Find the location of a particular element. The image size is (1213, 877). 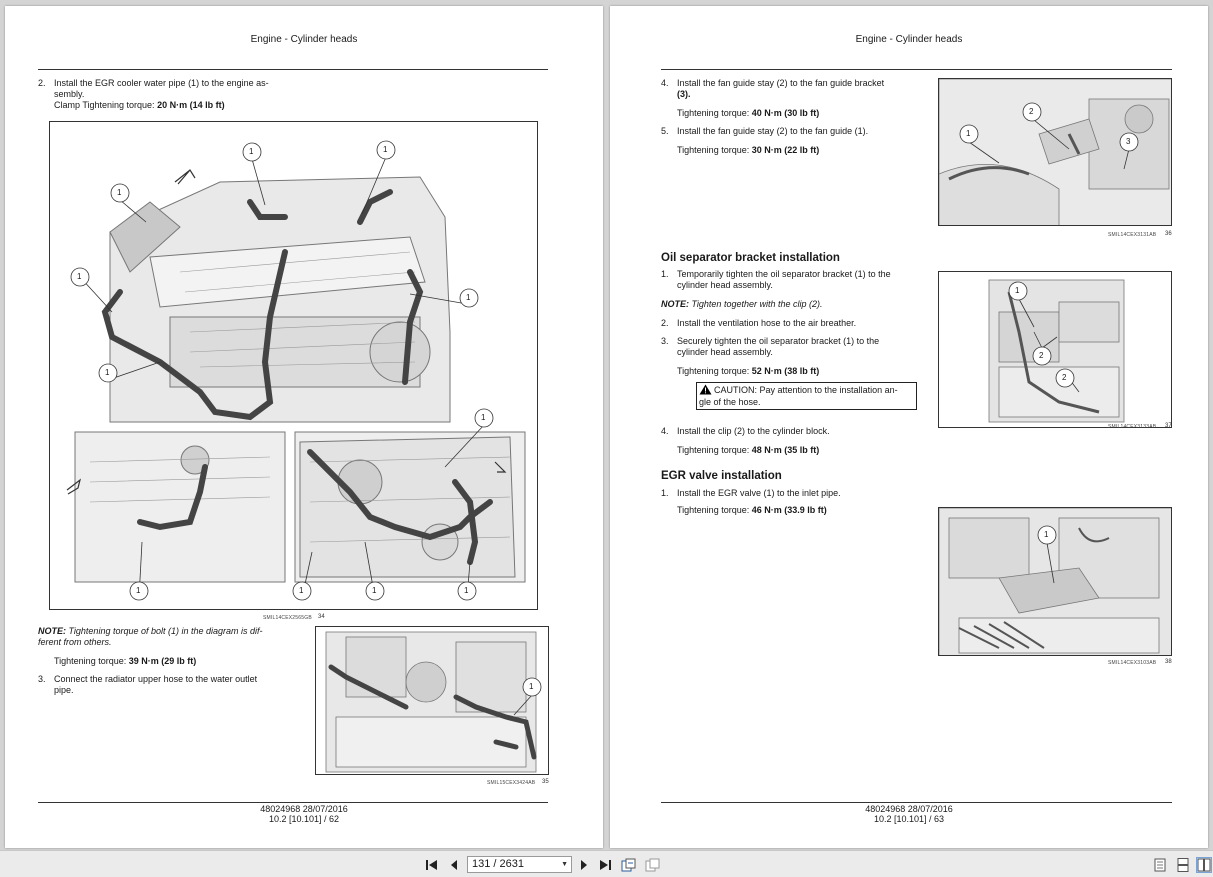

oil-step-3-torque: Tightening torque: 52 N·m (38 lb ft) is located at coordinates (748, 371).